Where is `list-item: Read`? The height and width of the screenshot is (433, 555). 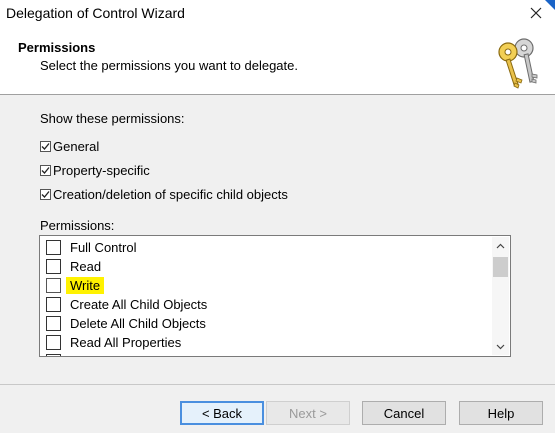 list-item: Read is located at coordinates (73, 266).